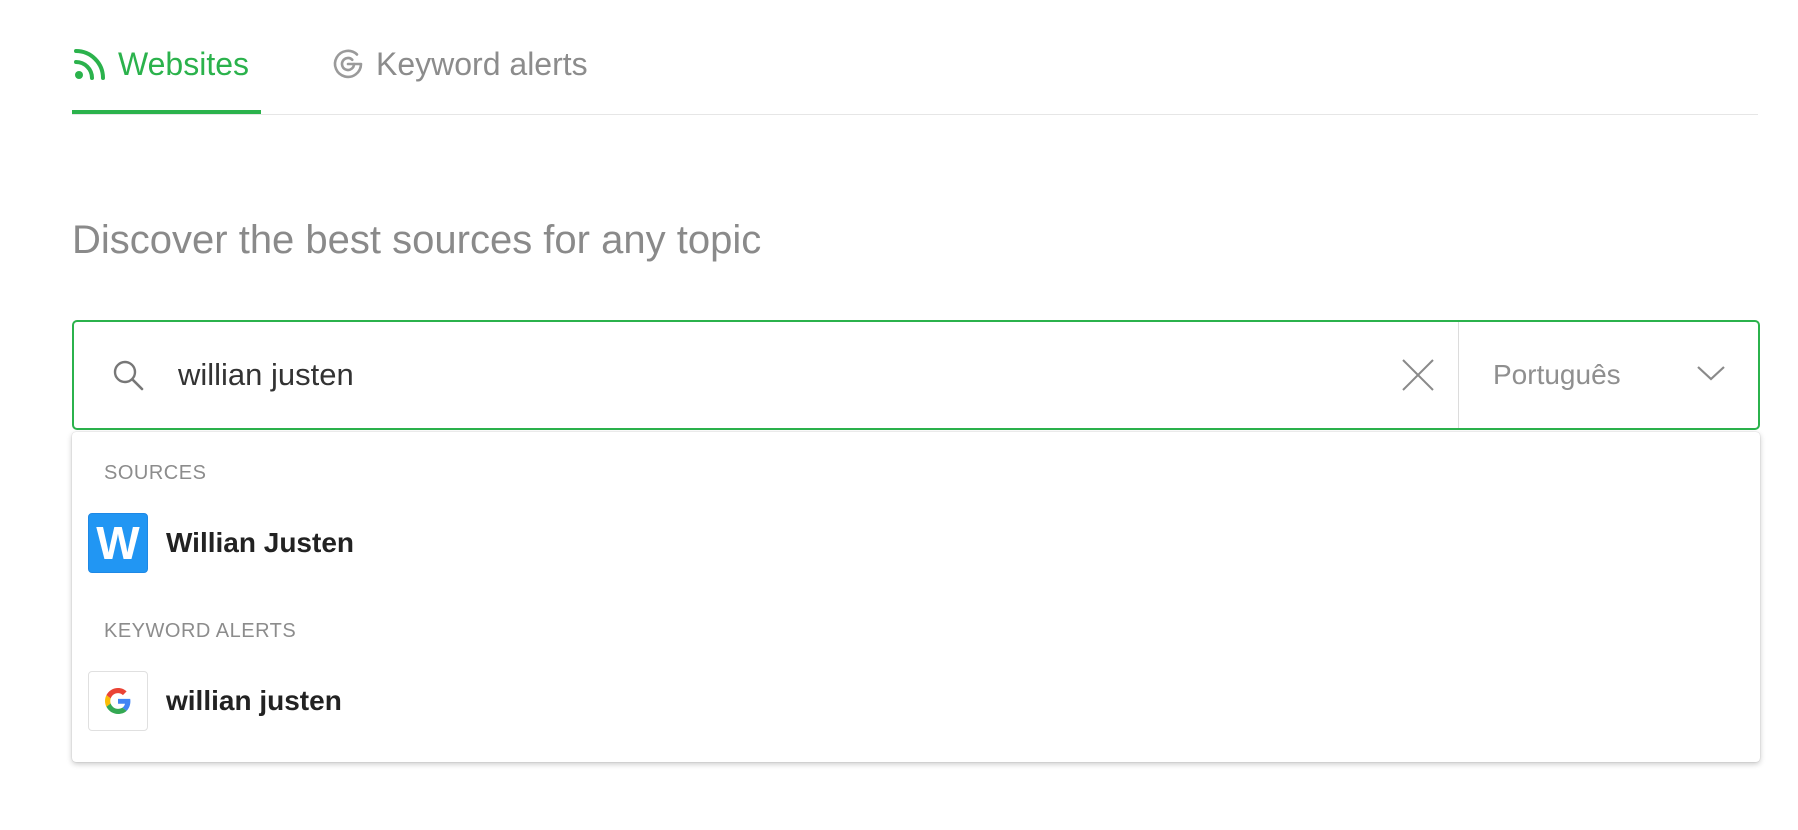 The height and width of the screenshot is (830, 1798). Describe the element at coordinates (1557, 374) in the screenshot. I see `language-value: Português` at that location.